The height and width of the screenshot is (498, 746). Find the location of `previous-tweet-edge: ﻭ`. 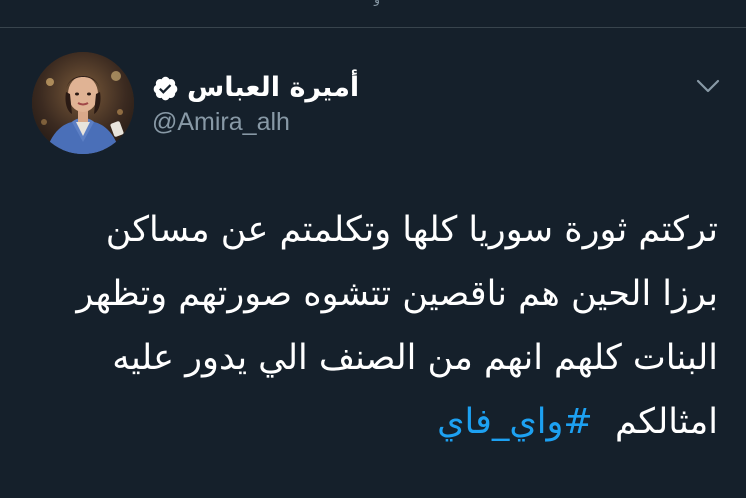

previous-tweet-edge: ﻭ is located at coordinates (373, 13).